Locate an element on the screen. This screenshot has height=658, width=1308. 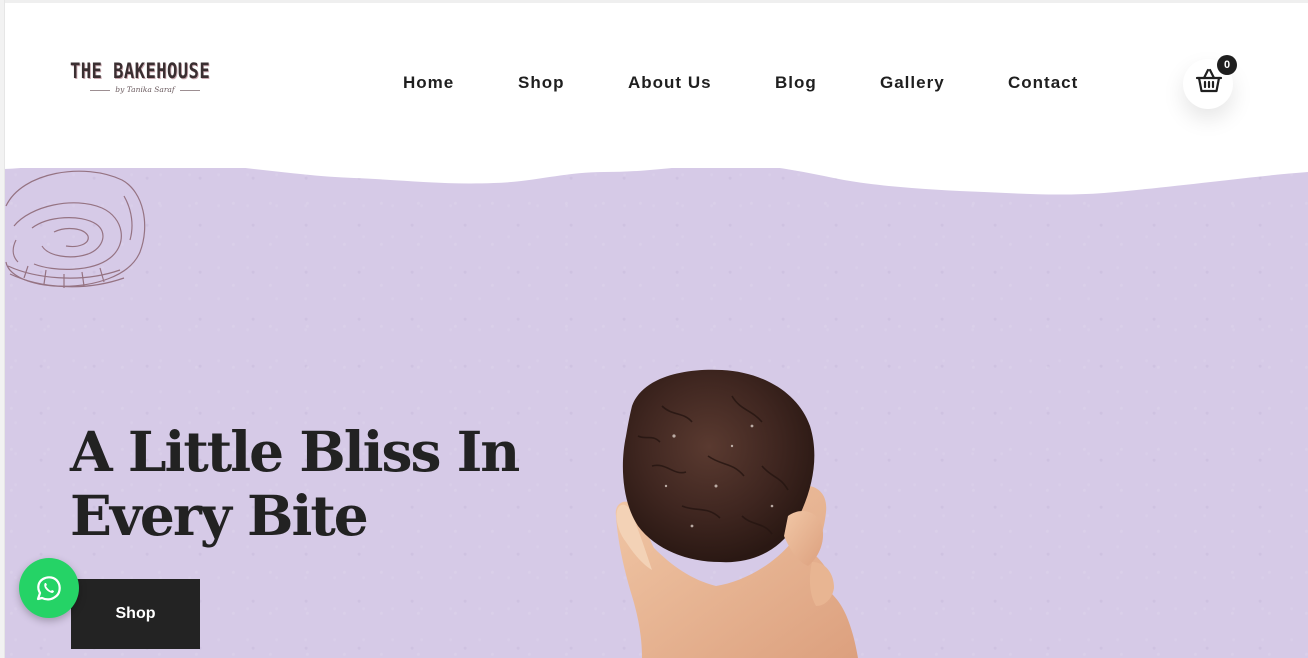
cart-button: 0 is located at coordinates (1212, 77).